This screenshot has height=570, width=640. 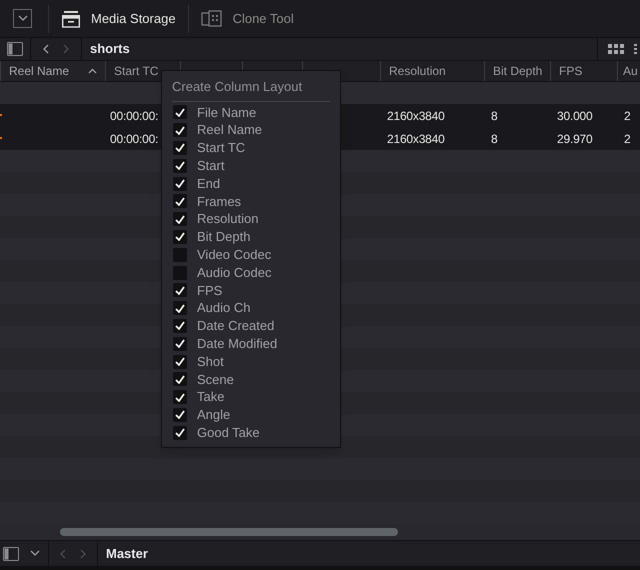 I want to click on column-header: Bit Depth, so click(x=517, y=71).